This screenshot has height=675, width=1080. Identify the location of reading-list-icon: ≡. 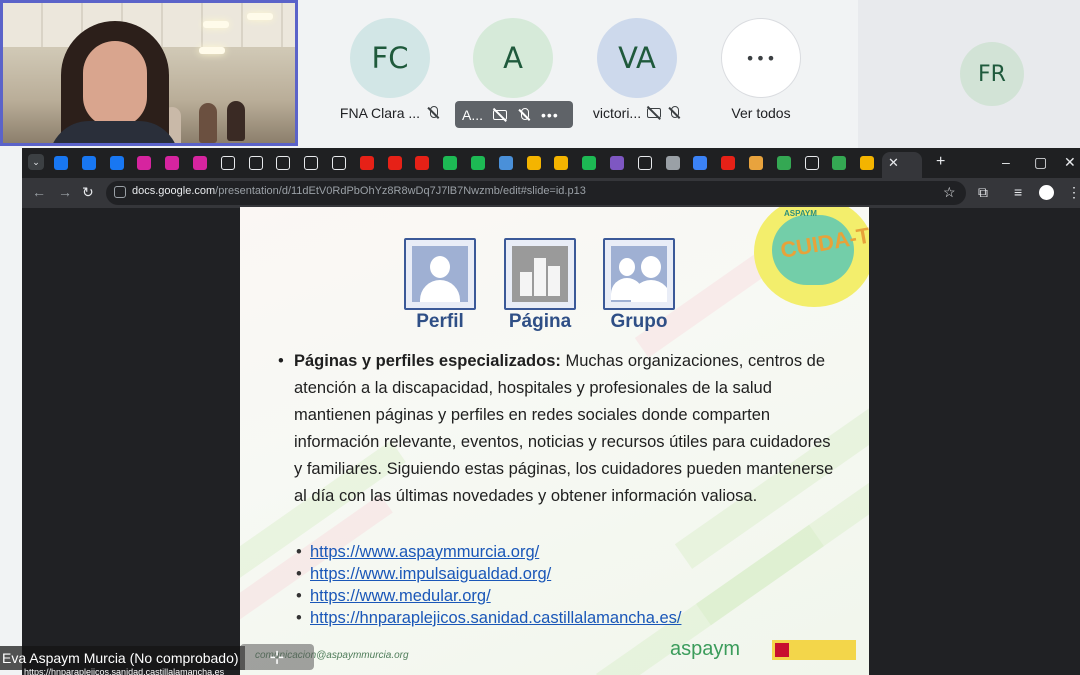
(1018, 192).